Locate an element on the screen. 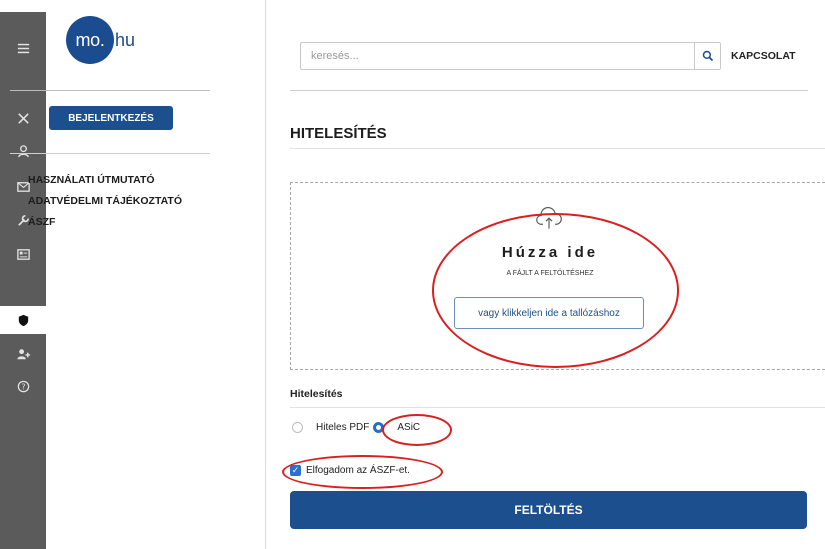 The width and height of the screenshot is (825, 549). section-divider is located at coordinates (557, 407).